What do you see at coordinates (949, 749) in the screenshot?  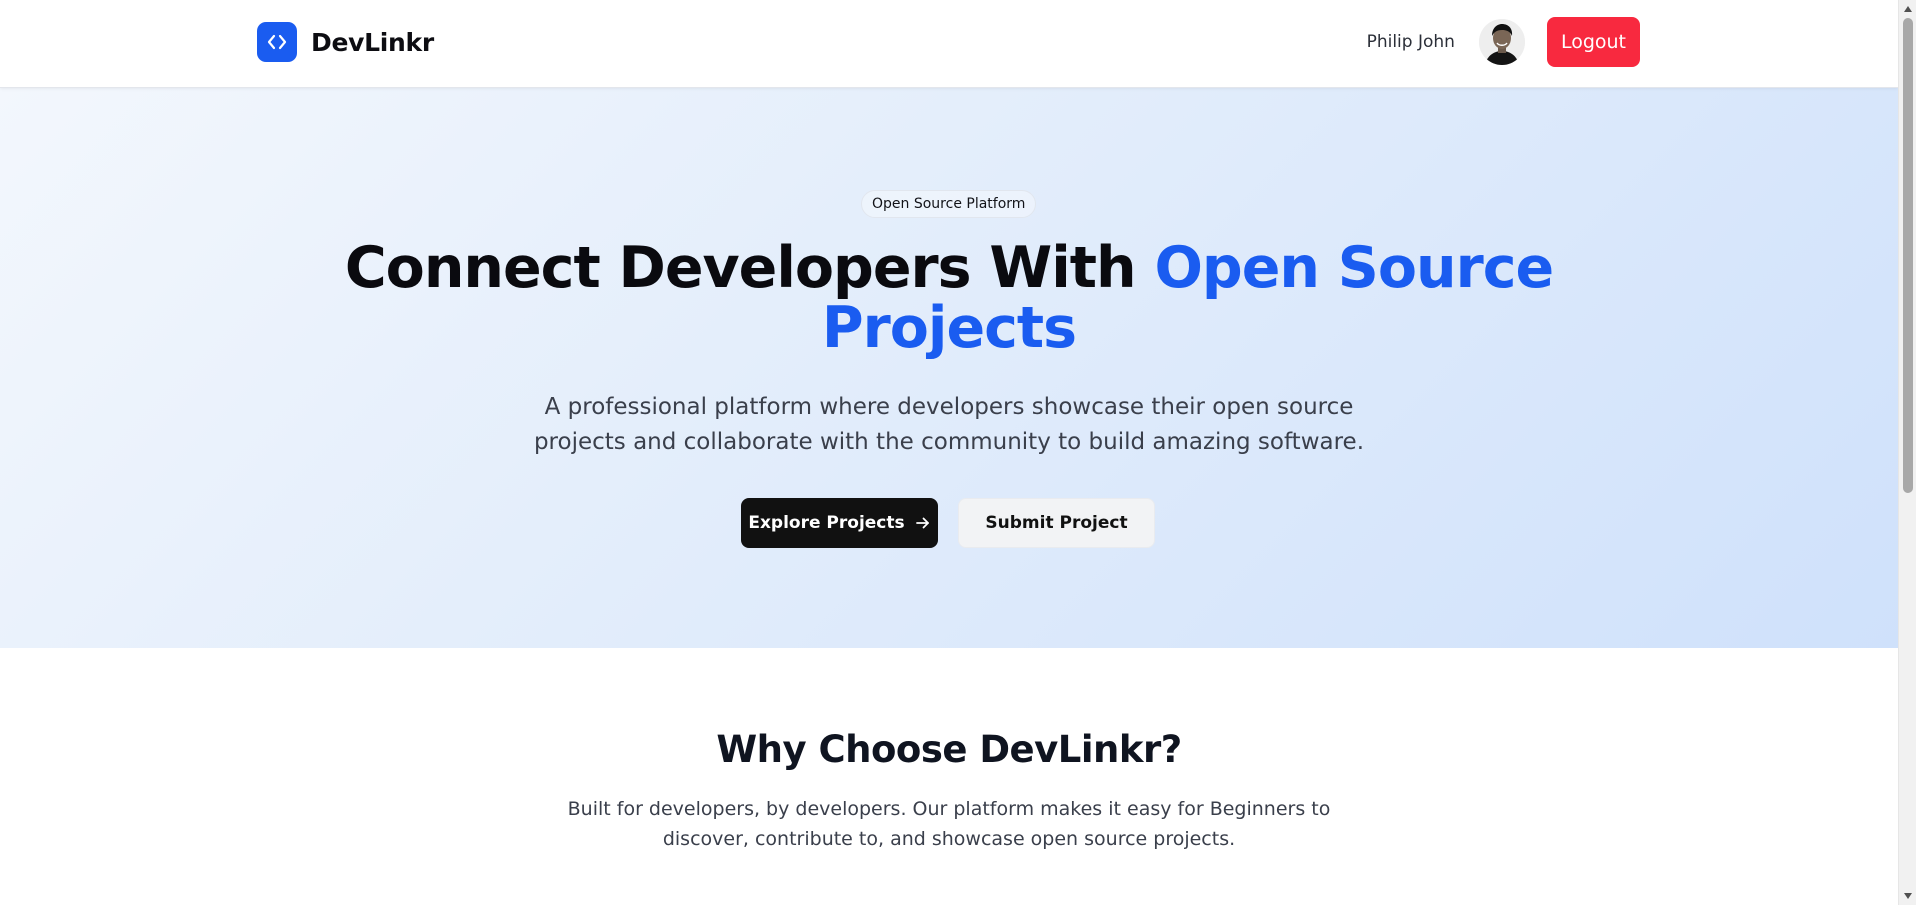 I see `features-title: Why Choose DevLinkr?` at bounding box center [949, 749].